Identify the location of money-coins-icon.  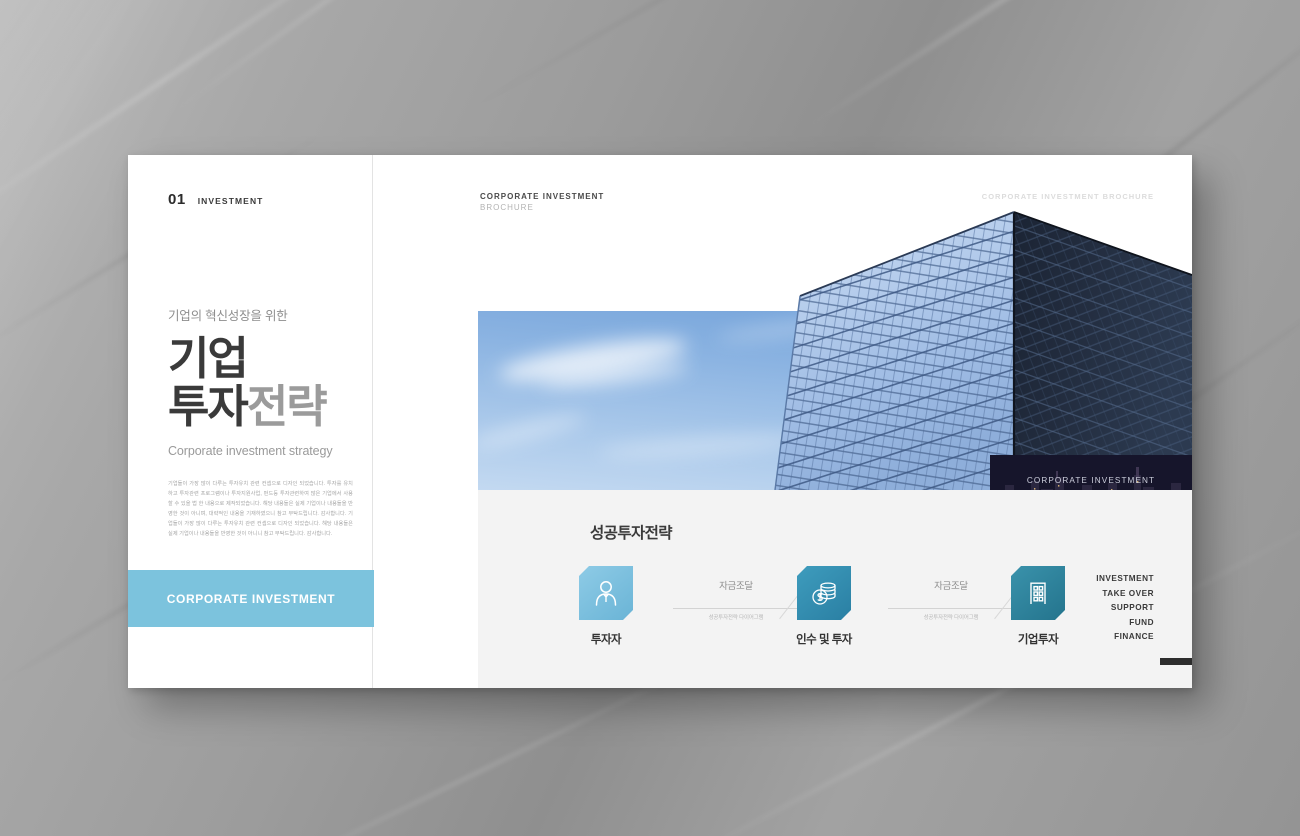
(824, 593).